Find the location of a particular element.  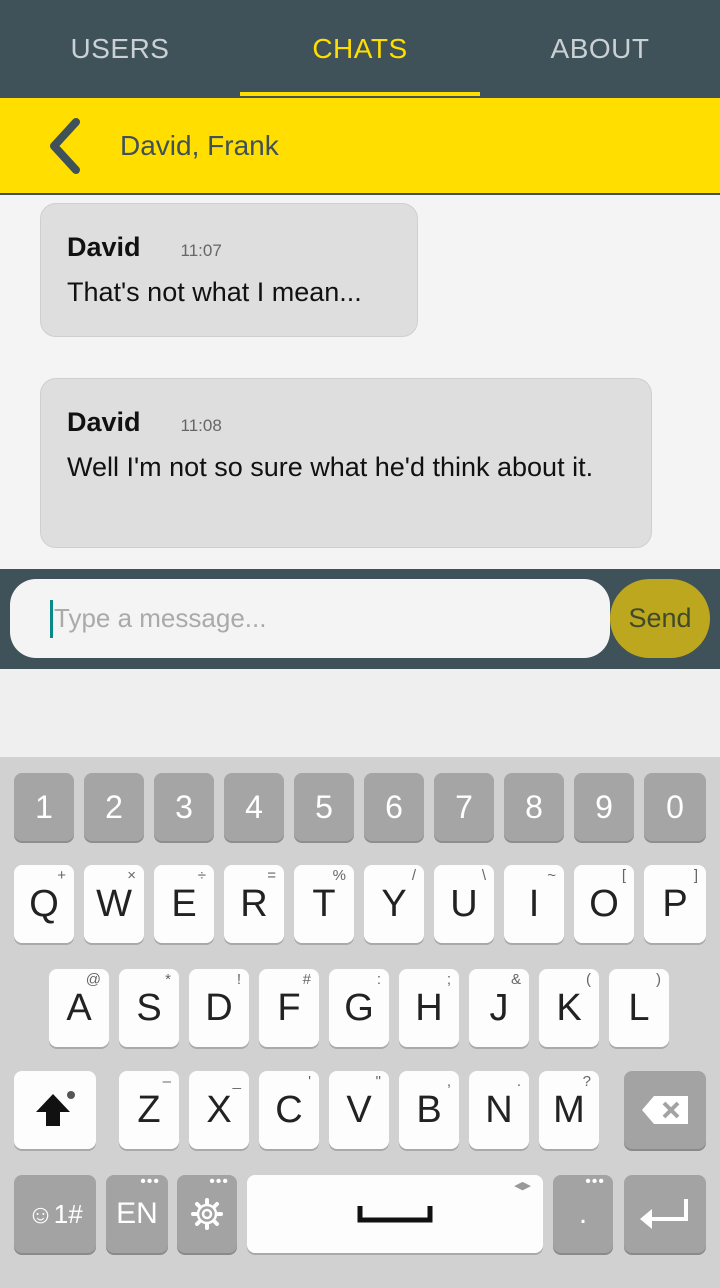

language-key: EN ••• is located at coordinates (137, 1213).